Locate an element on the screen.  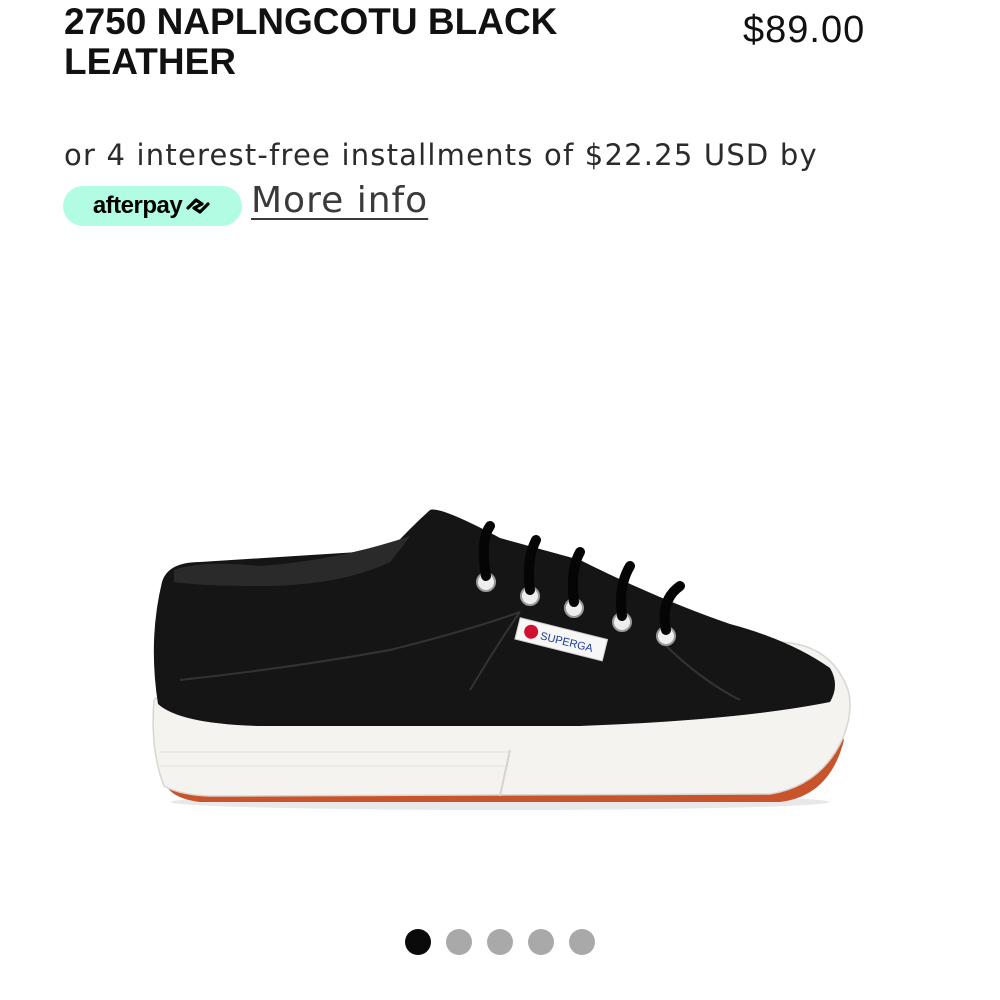
product-title: 2750 NAPLNGCOTU BLACK LEATHER is located at coordinates (311, 41).